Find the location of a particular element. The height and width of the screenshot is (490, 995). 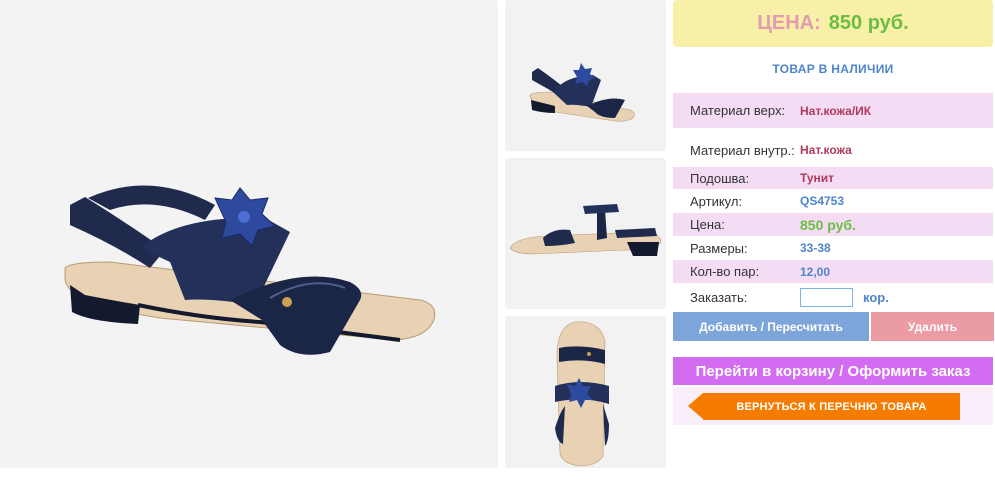

spec-value: 33-38 is located at coordinates (815, 248).